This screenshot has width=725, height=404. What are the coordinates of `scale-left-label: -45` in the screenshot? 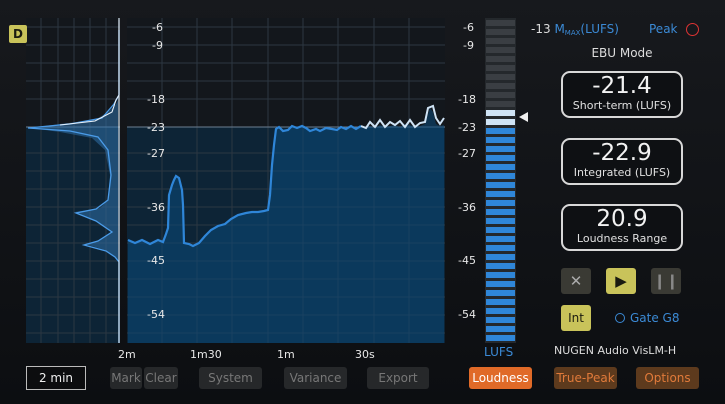 It's located at (156, 260).